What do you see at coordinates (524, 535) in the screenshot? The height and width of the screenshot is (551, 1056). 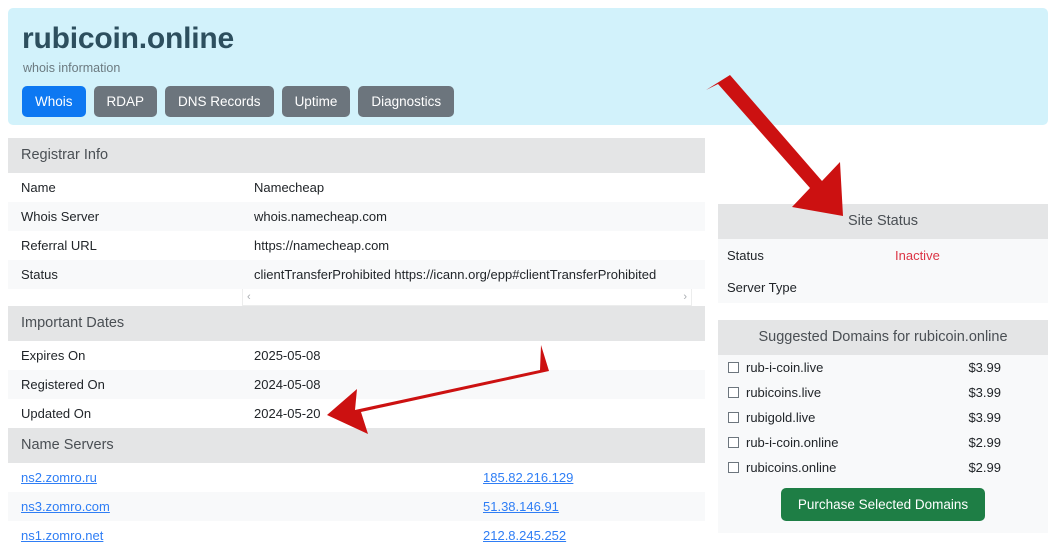 I see `nameserver-ip-link: 212.8.245.252` at bounding box center [524, 535].